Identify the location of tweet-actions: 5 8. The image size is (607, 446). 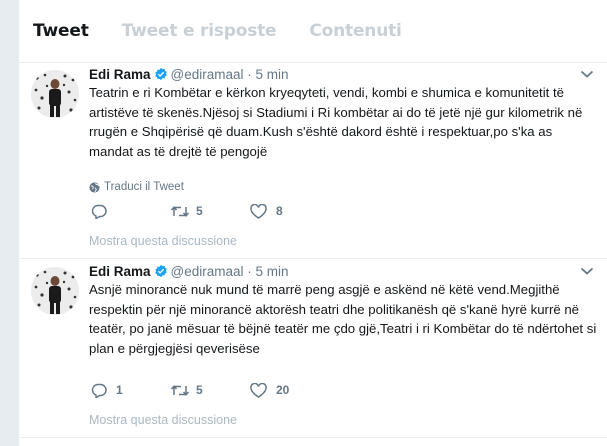
(190, 211).